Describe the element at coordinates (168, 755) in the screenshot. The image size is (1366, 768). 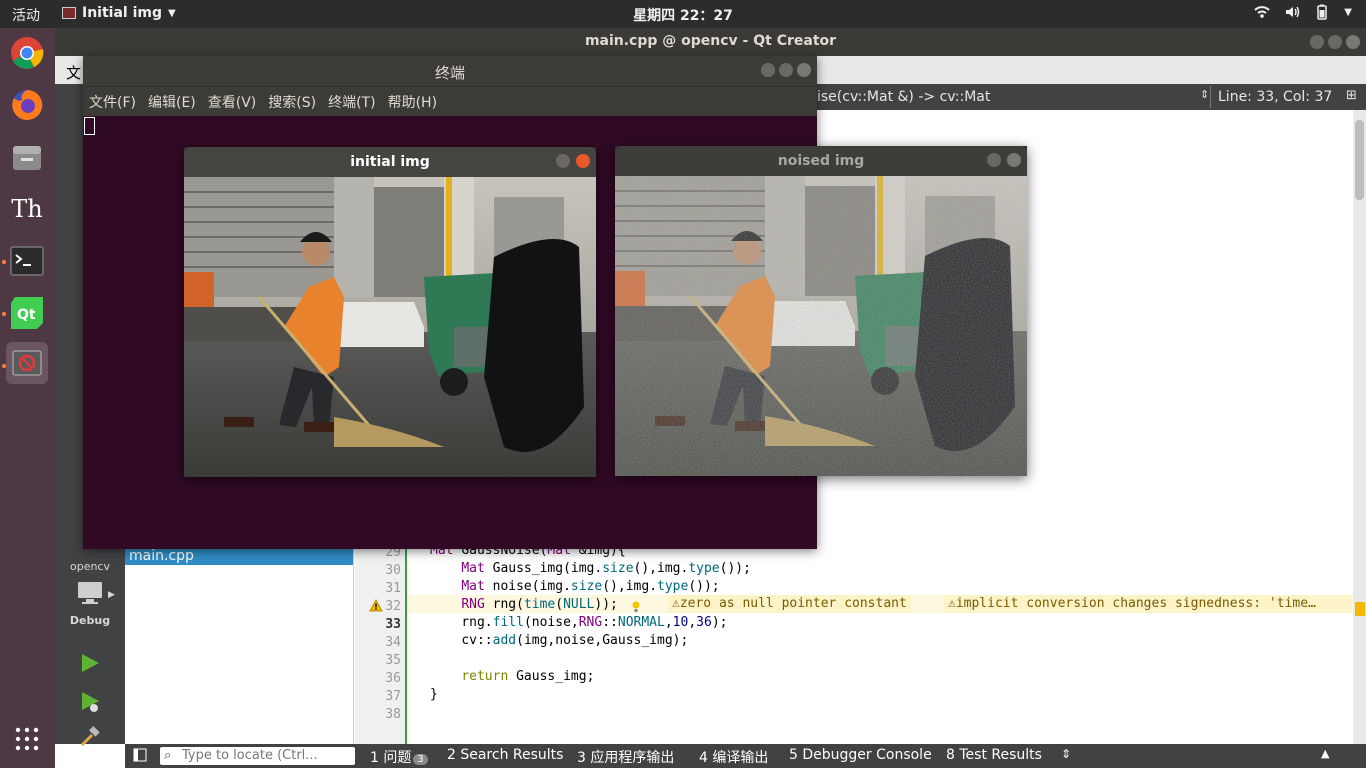
I see `search-icon: ⌕` at that location.